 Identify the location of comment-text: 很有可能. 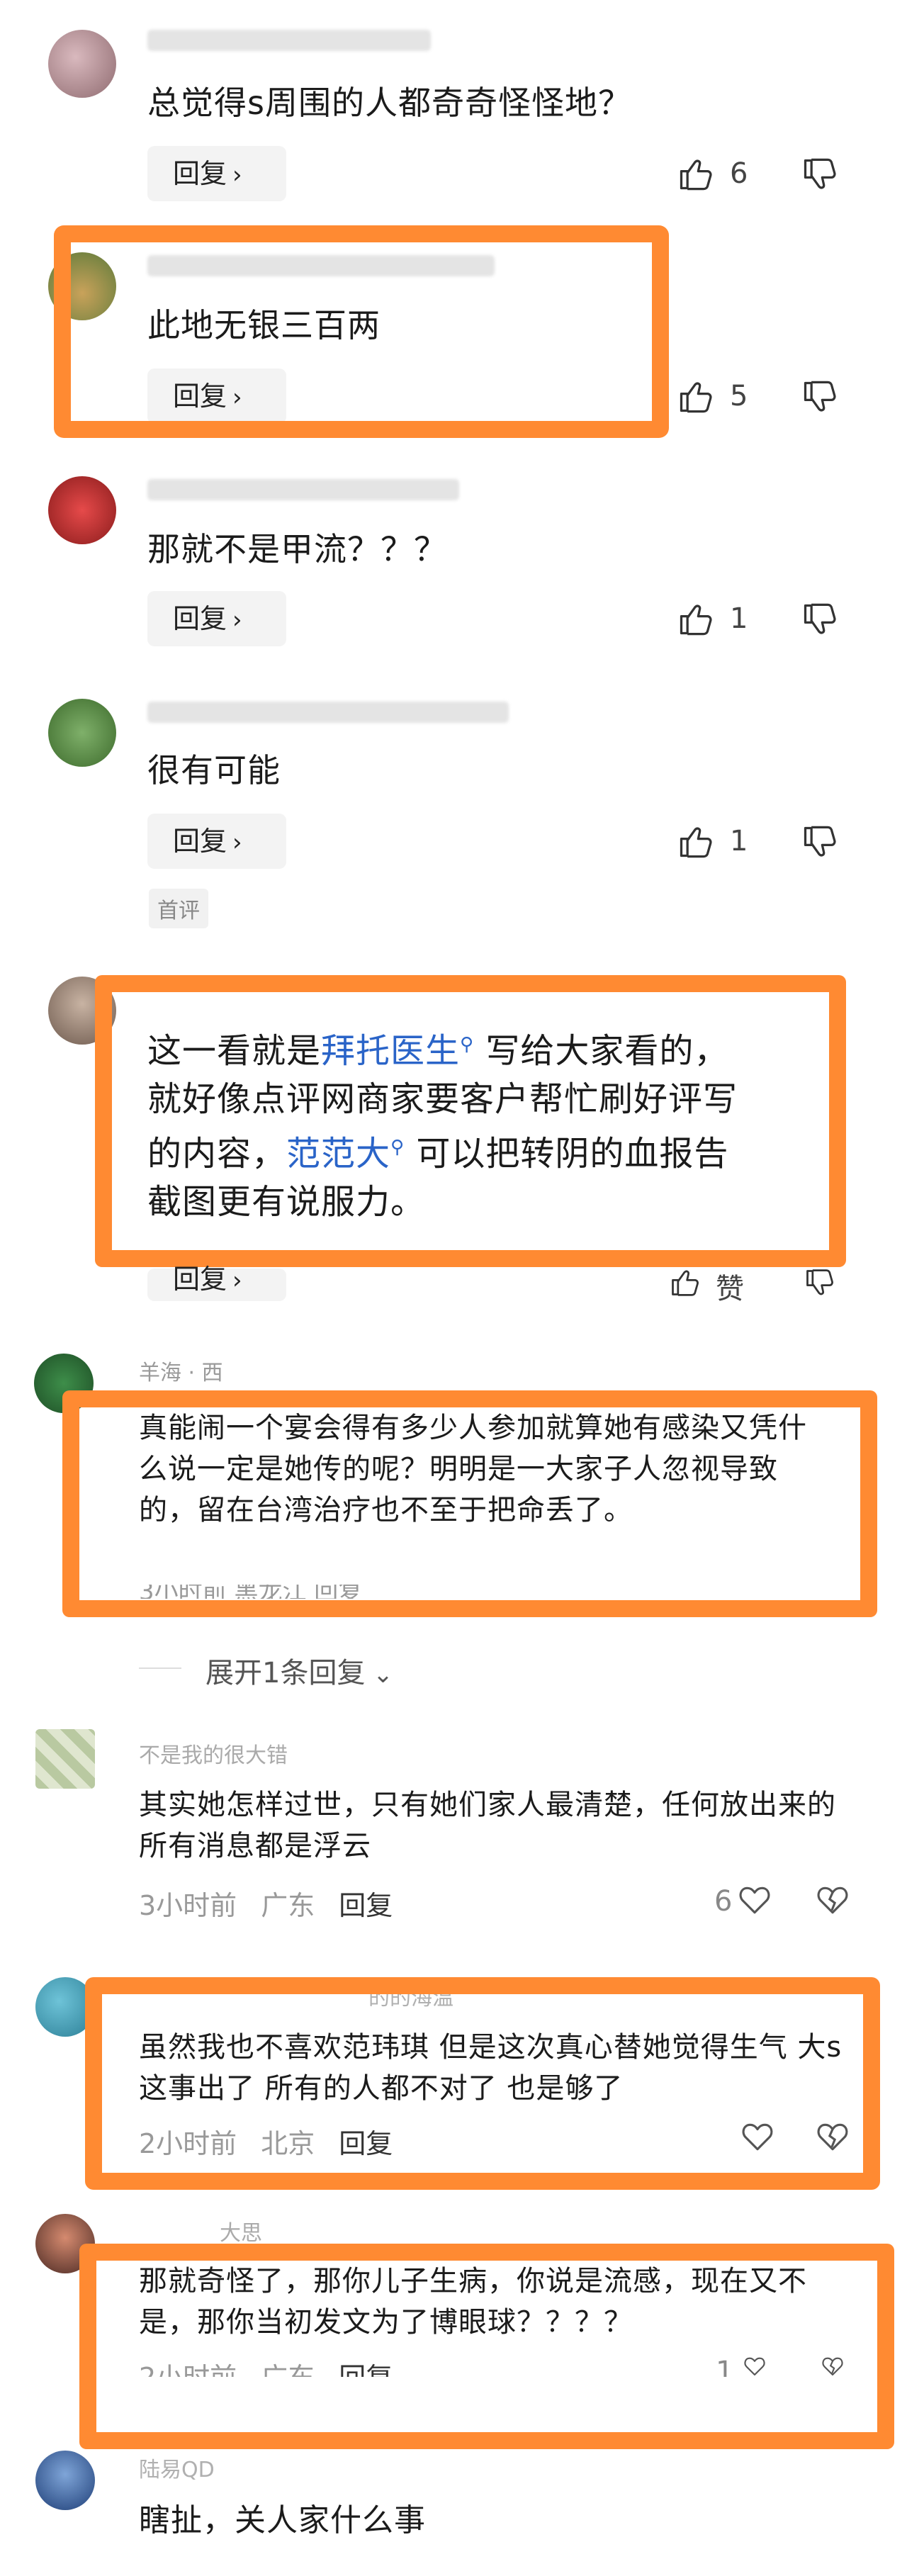
(214, 770).